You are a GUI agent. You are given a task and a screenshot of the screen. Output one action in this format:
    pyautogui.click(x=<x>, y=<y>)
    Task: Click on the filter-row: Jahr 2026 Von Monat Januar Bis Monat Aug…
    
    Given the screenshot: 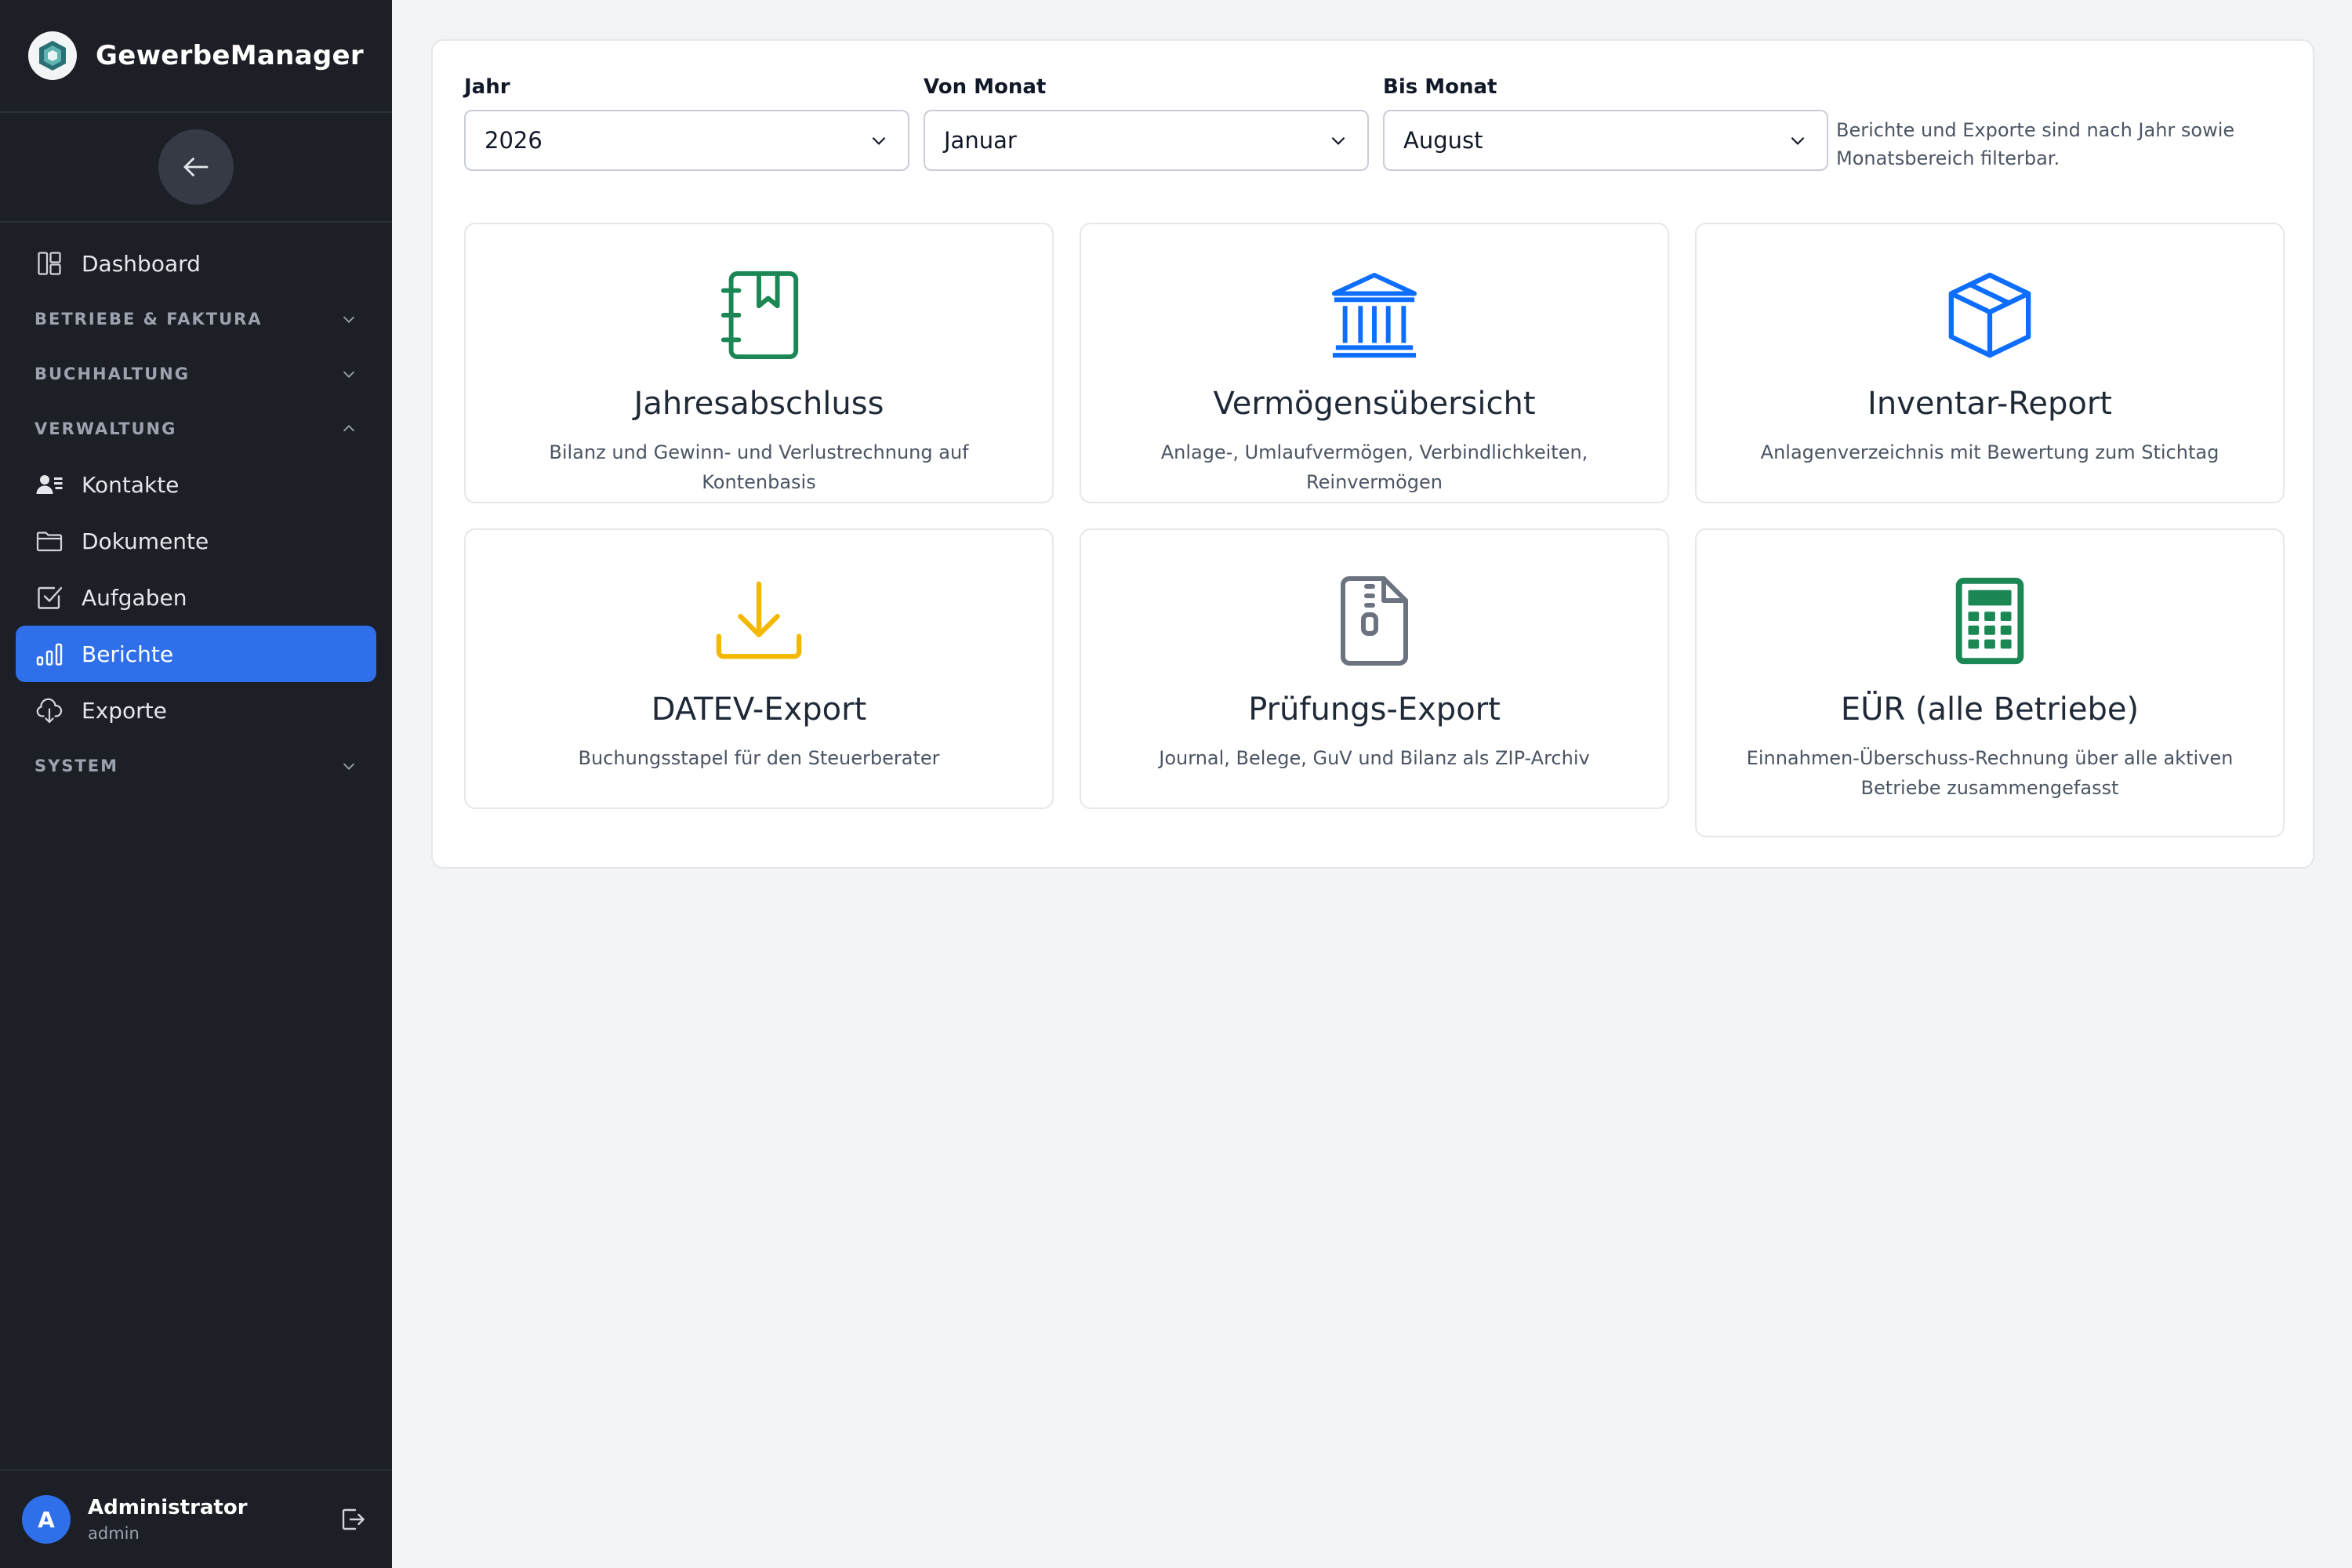 What is the action you would take?
    pyautogui.click(x=1146, y=123)
    